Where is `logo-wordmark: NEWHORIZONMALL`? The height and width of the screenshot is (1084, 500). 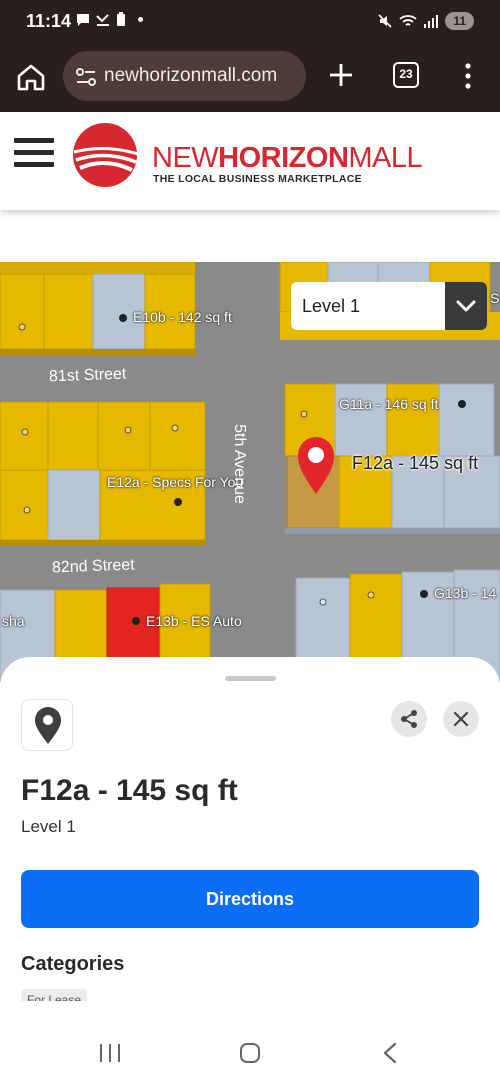
logo-wordmark: NEWHORIZONMALL is located at coordinates (287, 158).